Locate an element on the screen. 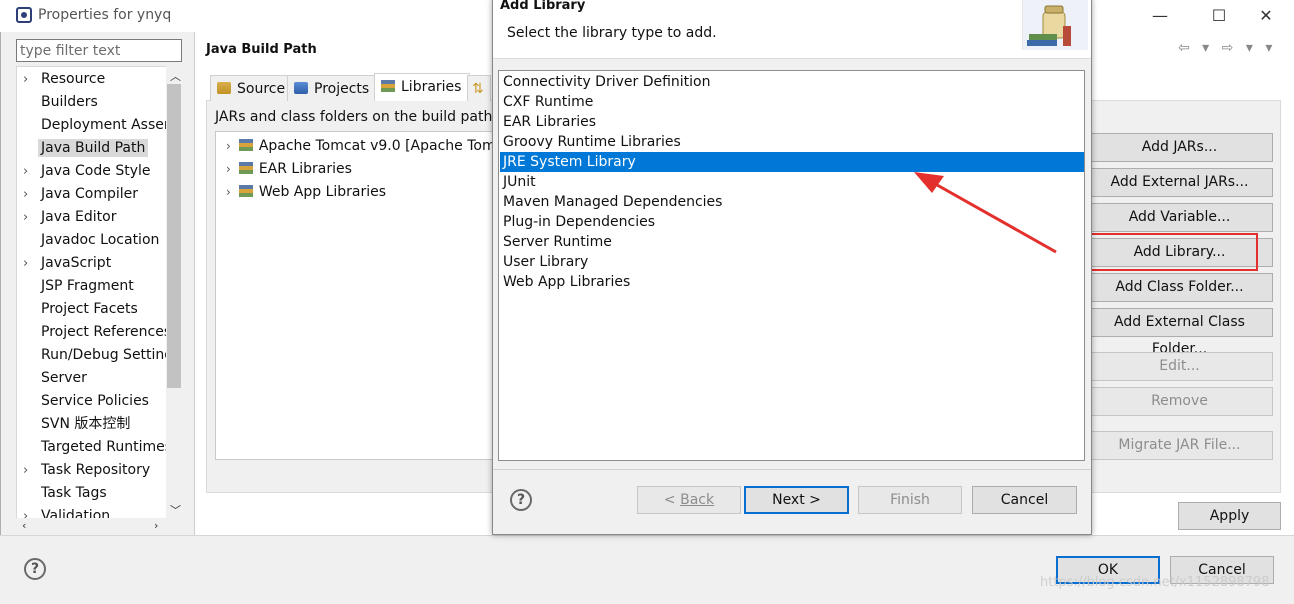 This screenshot has height=604, width=1294. back-arrow-icon: < is located at coordinates (672, 500).